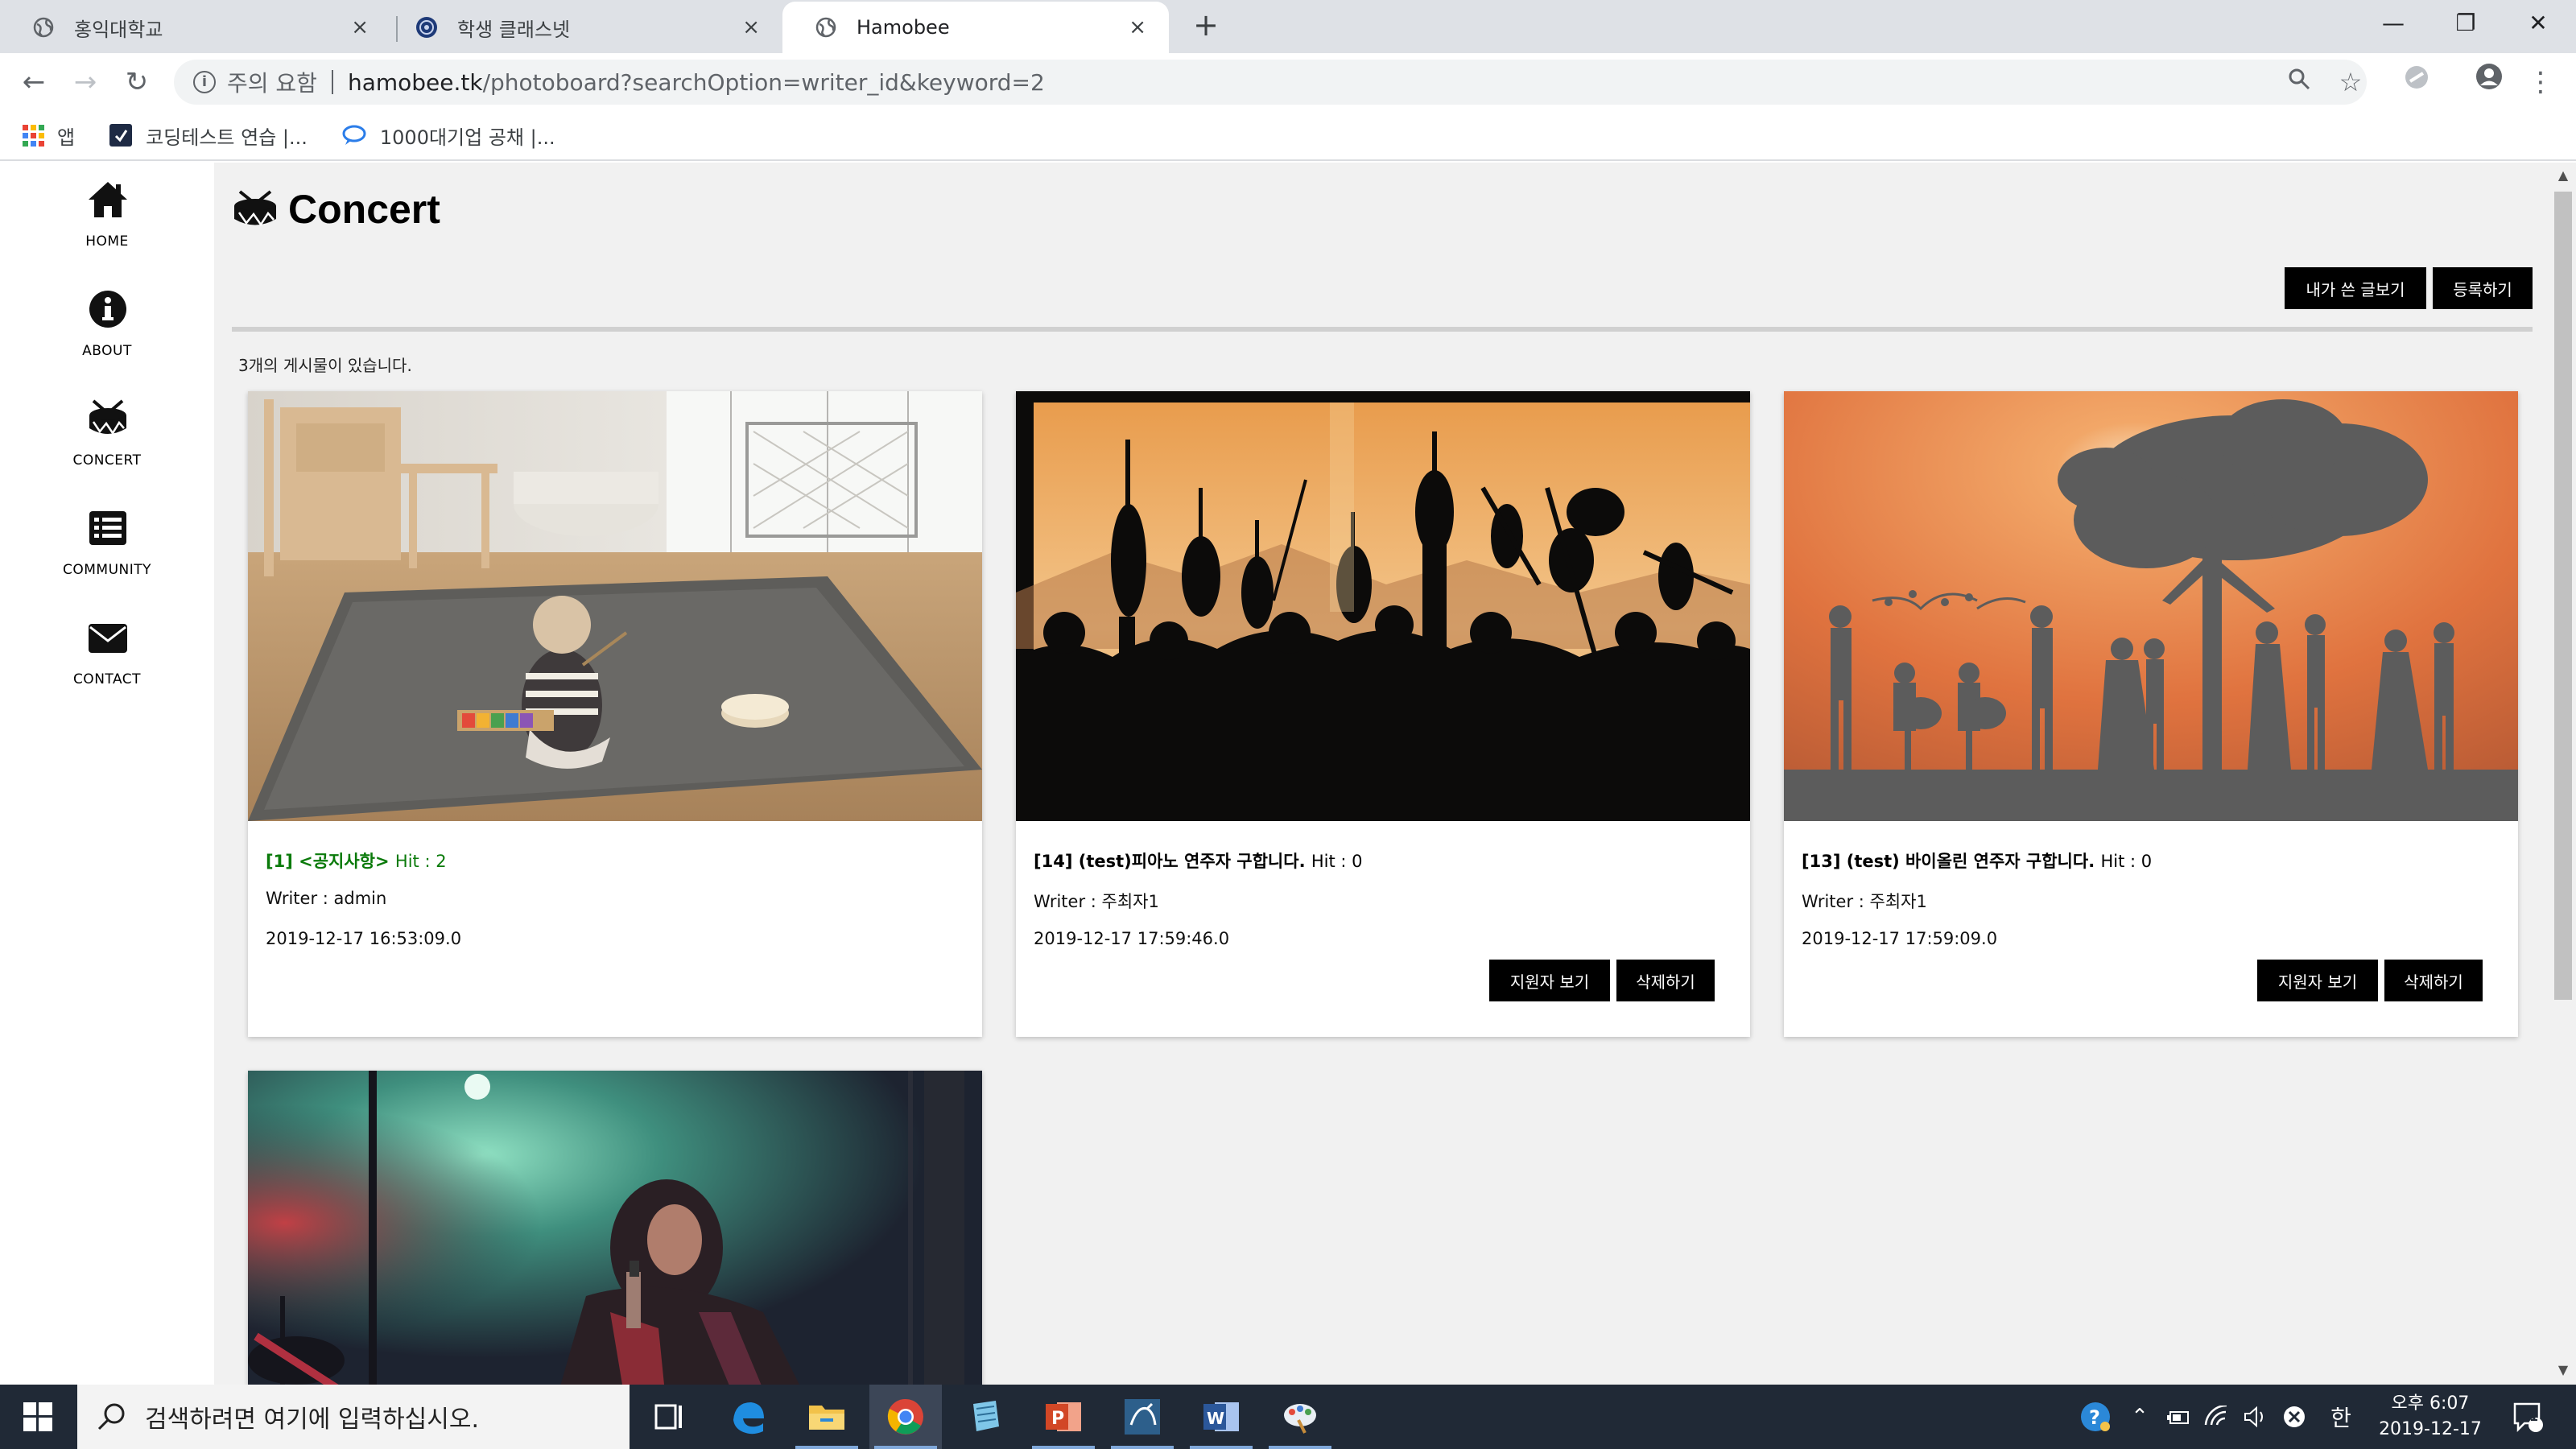 This screenshot has height=1449, width=2576. Describe the element at coordinates (669, 1417) in the screenshot. I see `task-view-icon` at that location.